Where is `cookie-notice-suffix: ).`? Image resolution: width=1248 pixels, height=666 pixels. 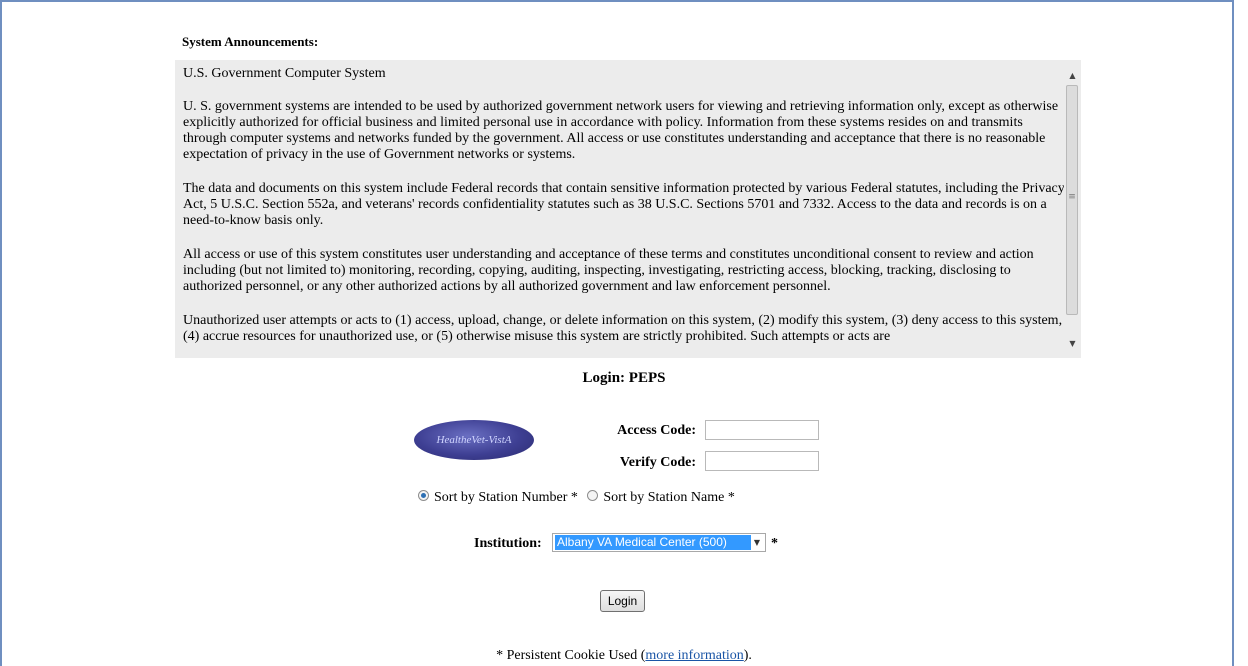
cookie-notice-suffix: ). is located at coordinates (747, 655).